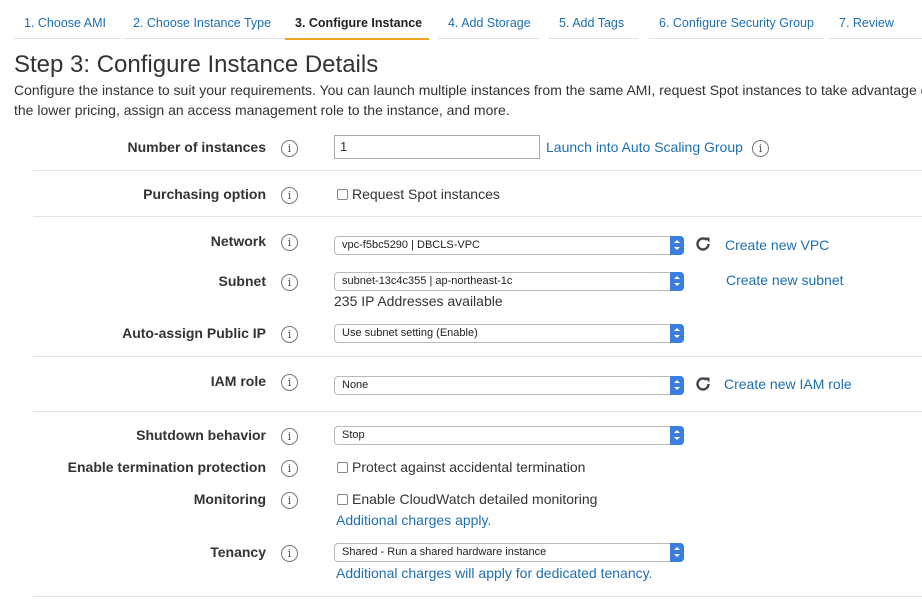 The image size is (922, 606). I want to click on create-new-iam-role-link: Create new IAM role, so click(788, 384).